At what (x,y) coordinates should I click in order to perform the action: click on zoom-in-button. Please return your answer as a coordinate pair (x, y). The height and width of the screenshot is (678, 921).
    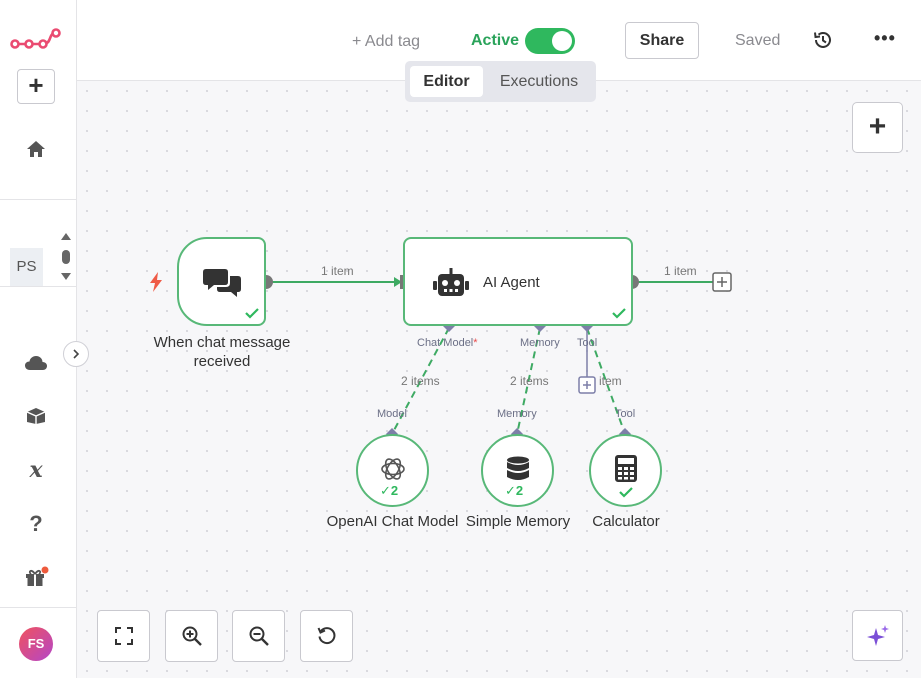
    Looking at the image, I should click on (191, 636).